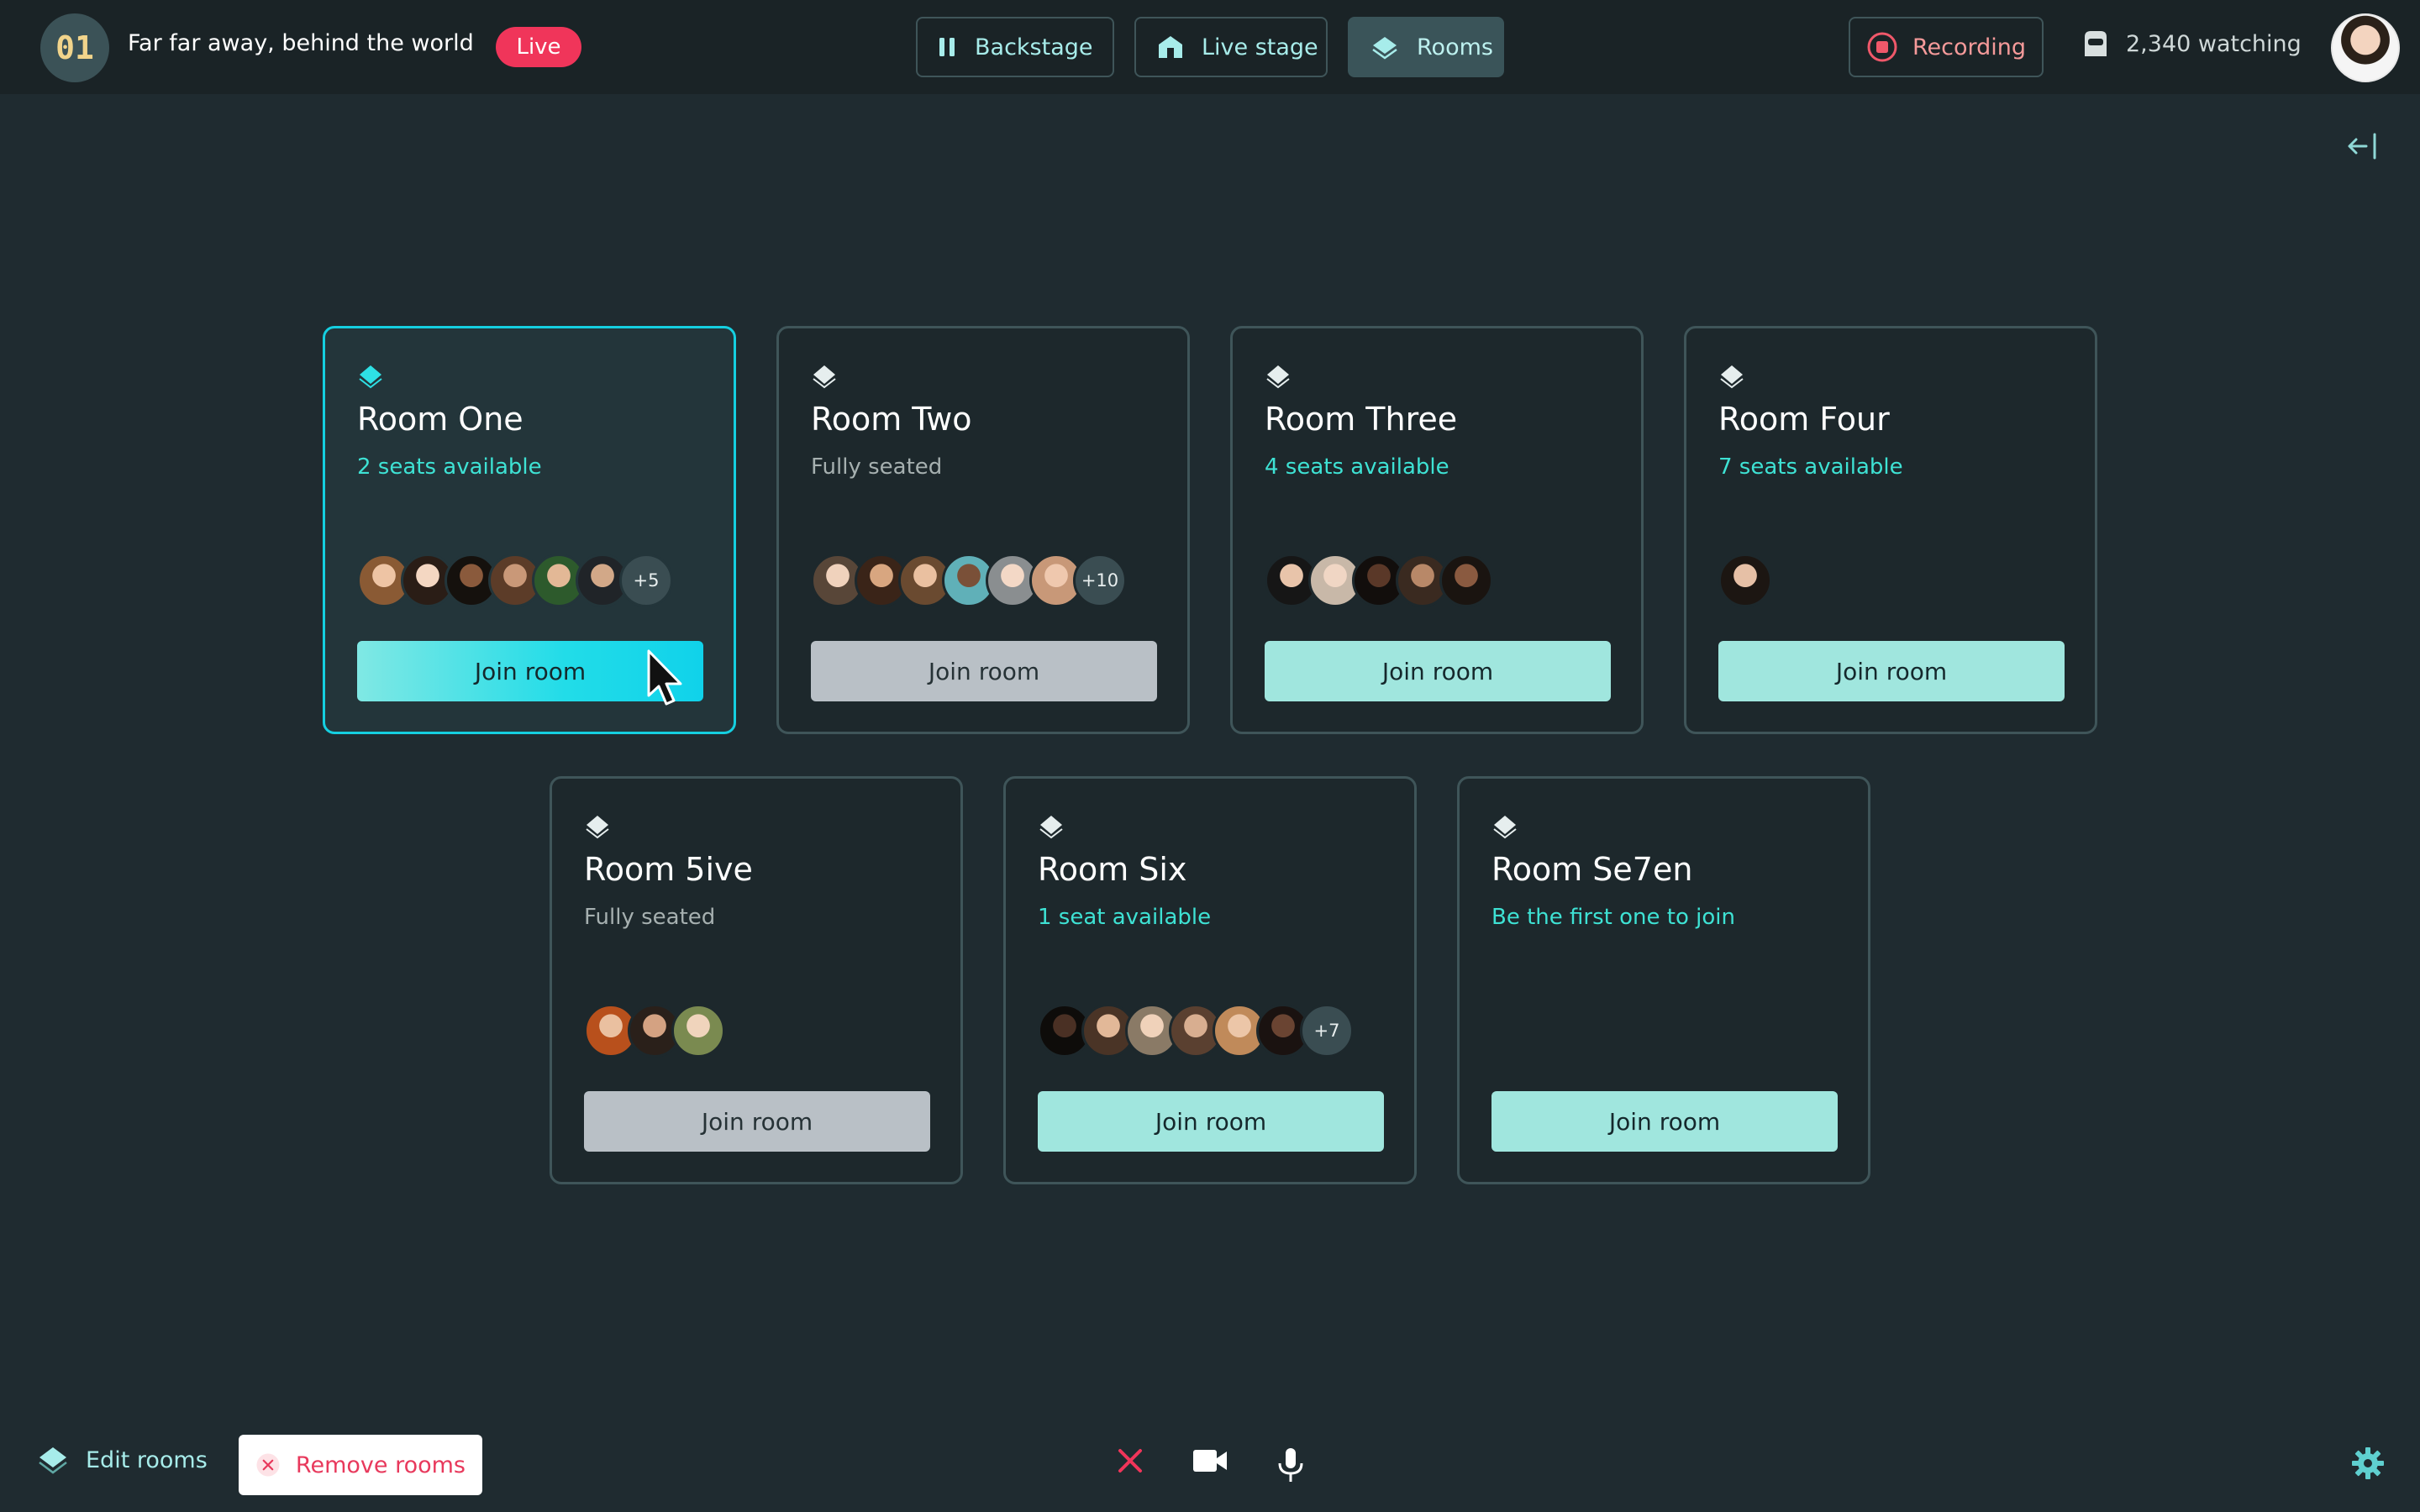 The height and width of the screenshot is (1512, 2420). What do you see at coordinates (381, 1465) in the screenshot?
I see `remove-rooms-label: Remove rooms` at bounding box center [381, 1465].